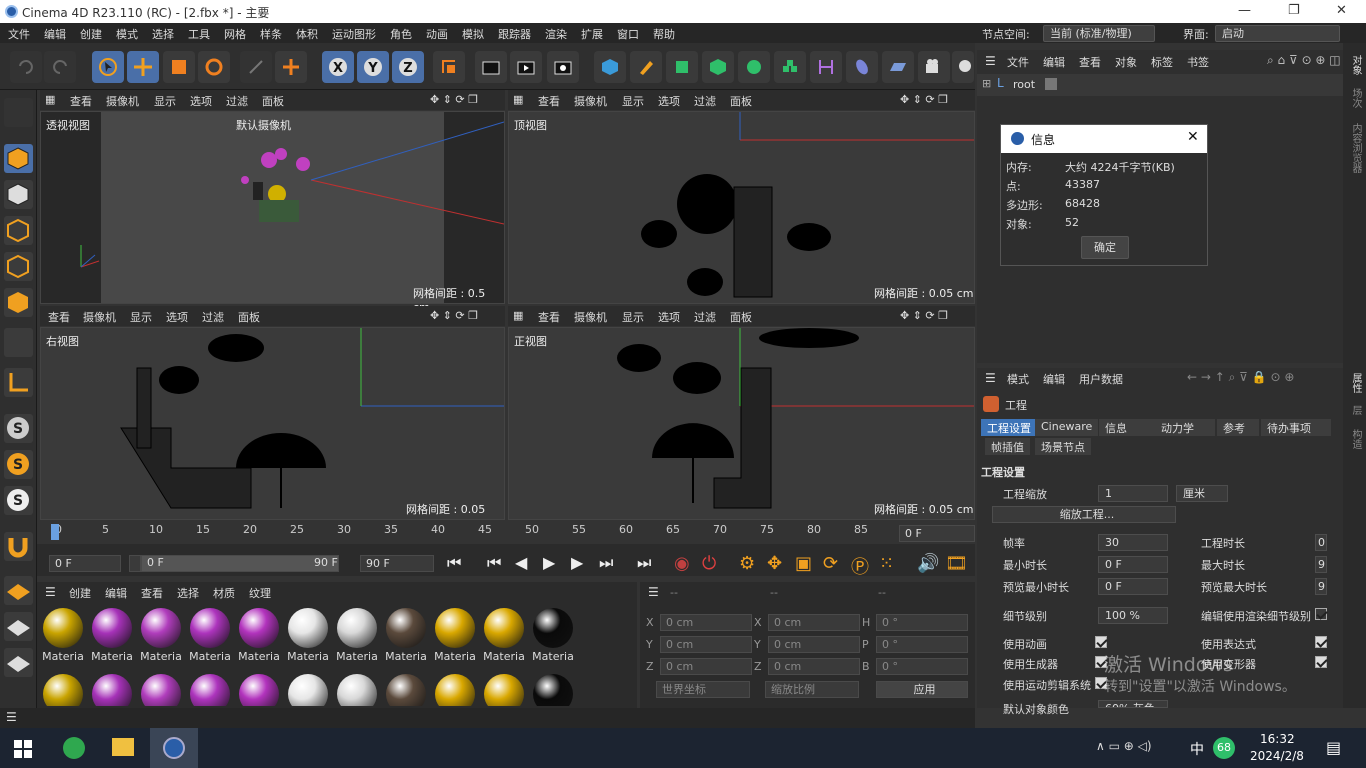 The image size is (1366, 768). What do you see at coordinates (1124, 746) in the screenshot?
I see `tray-icons: ∧ ▭ ⊕ ◁)` at bounding box center [1124, 746].